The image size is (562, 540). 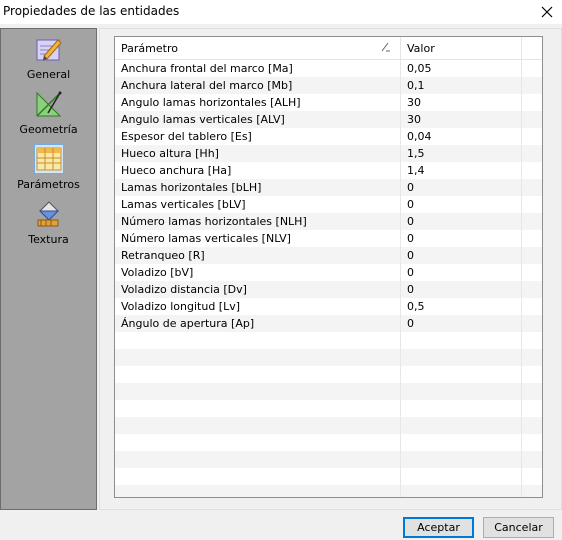 What do you see at coordinates (419, 68) in the screenshot?
I see `parameter-value: 0,05` at bounding box center [419, 68].